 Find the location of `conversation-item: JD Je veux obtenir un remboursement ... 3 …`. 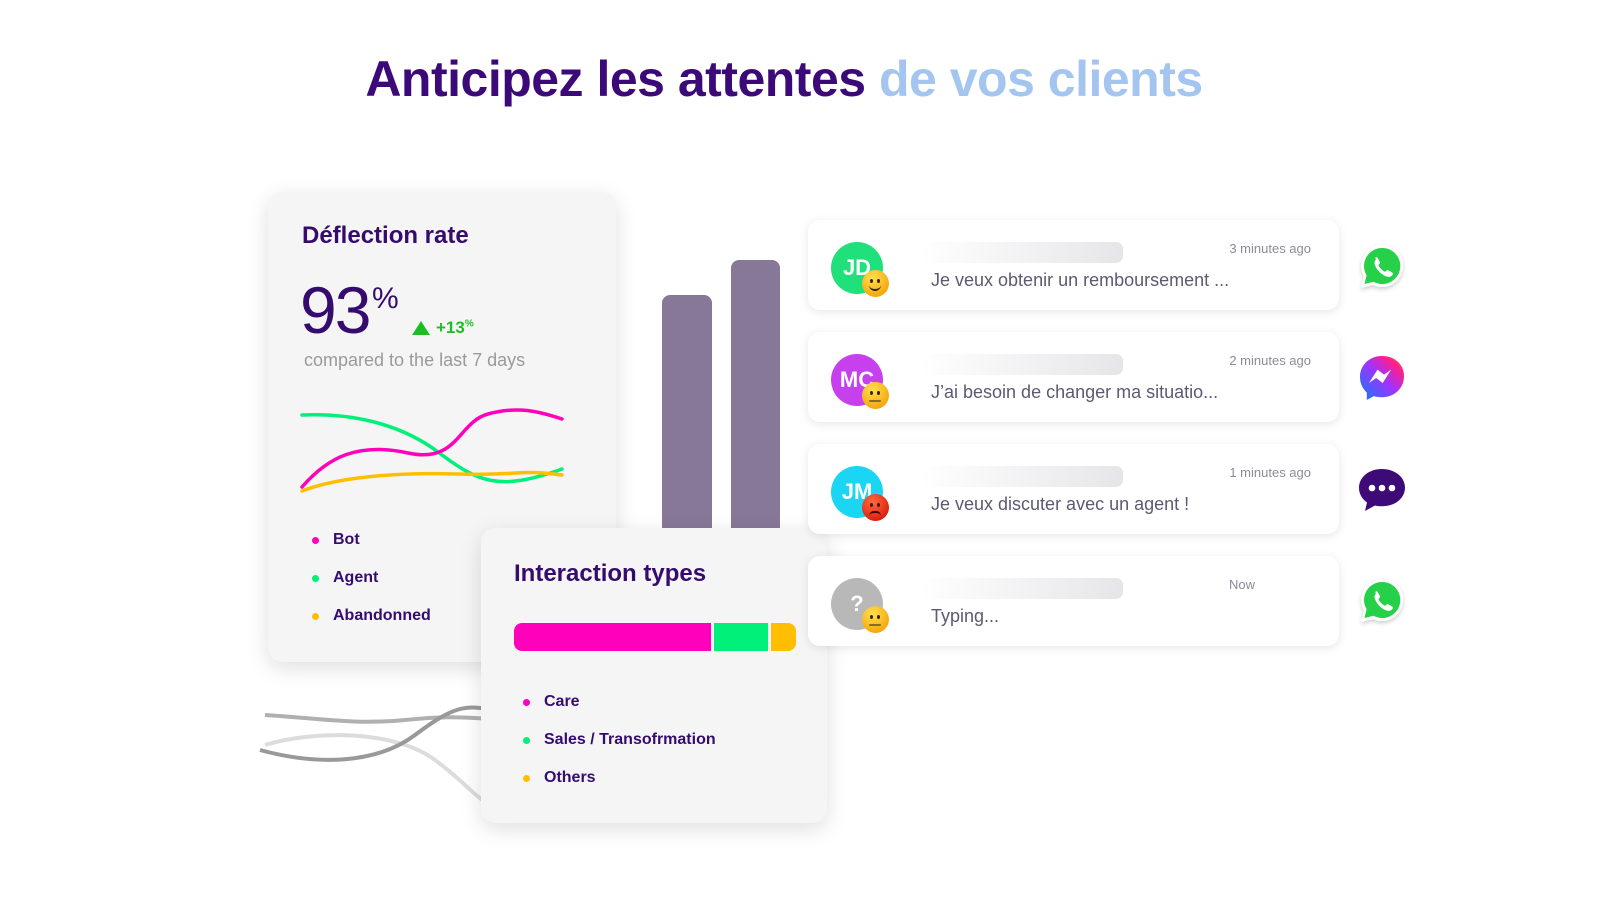

conversation-item: JD Je veux obtenir un remboursement ... 3 … is located at coordinates (1073, 265).